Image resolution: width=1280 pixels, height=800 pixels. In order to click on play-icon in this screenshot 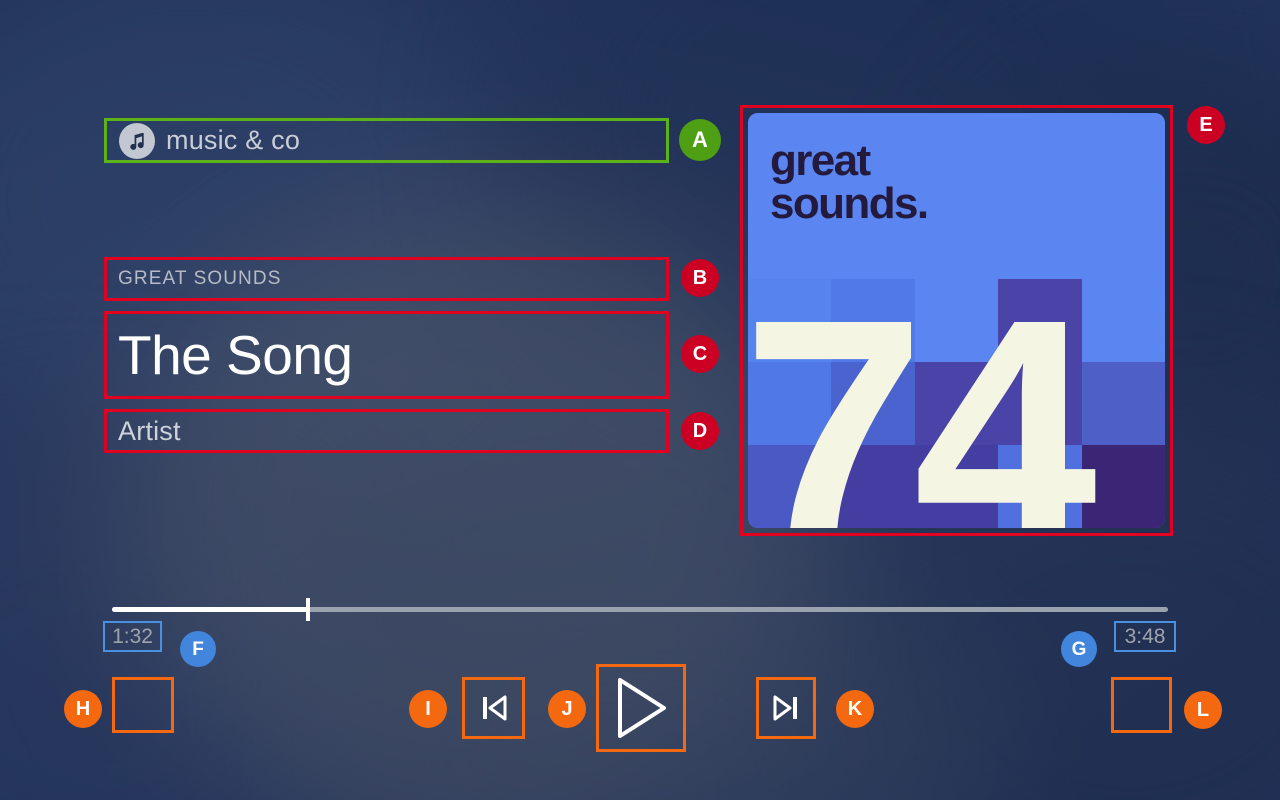, I will do `click(641, 708)`.